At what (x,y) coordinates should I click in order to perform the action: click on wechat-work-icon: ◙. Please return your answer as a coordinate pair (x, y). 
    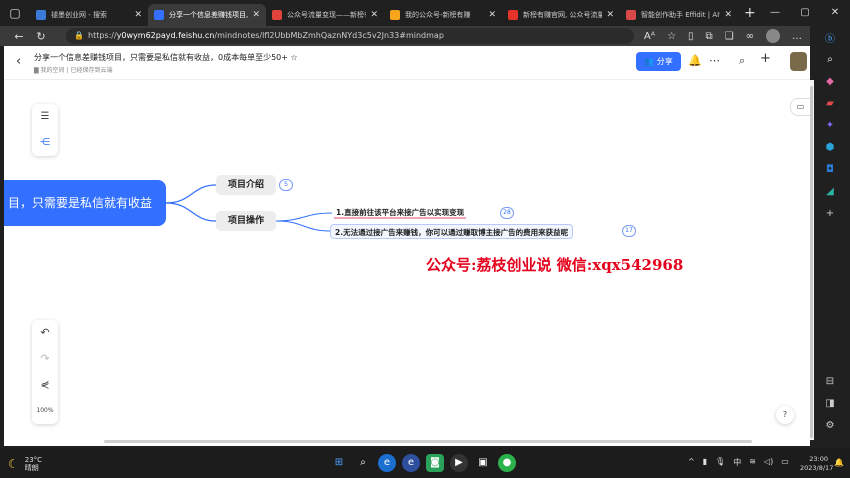
    Looking at the image, I should click on (435, 463).